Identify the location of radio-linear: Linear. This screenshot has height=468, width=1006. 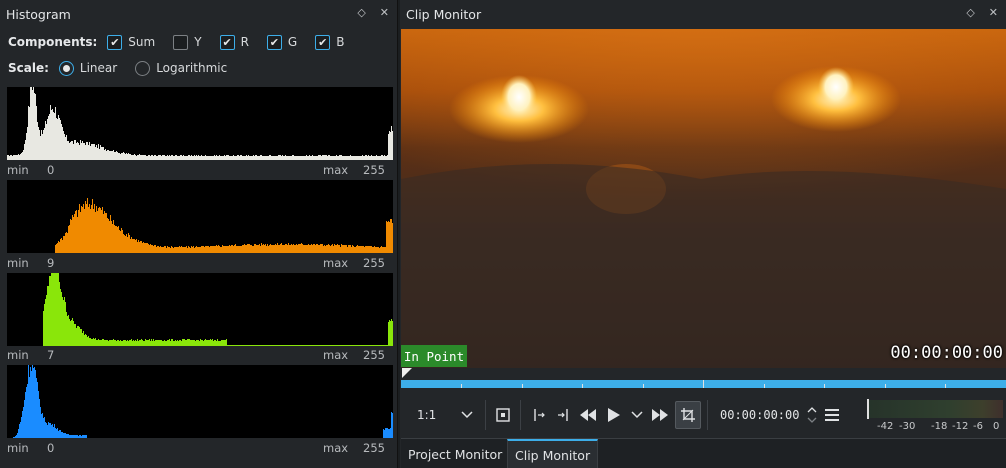
(87, 68).